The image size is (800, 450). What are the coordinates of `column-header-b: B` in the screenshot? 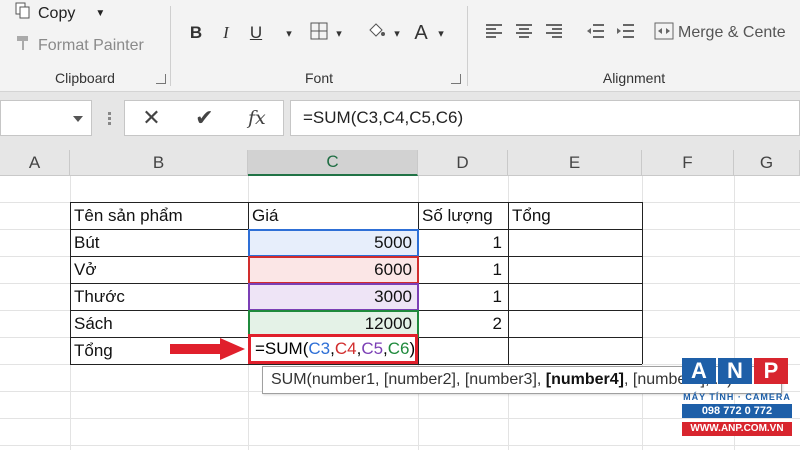 It's located at (159, 163).